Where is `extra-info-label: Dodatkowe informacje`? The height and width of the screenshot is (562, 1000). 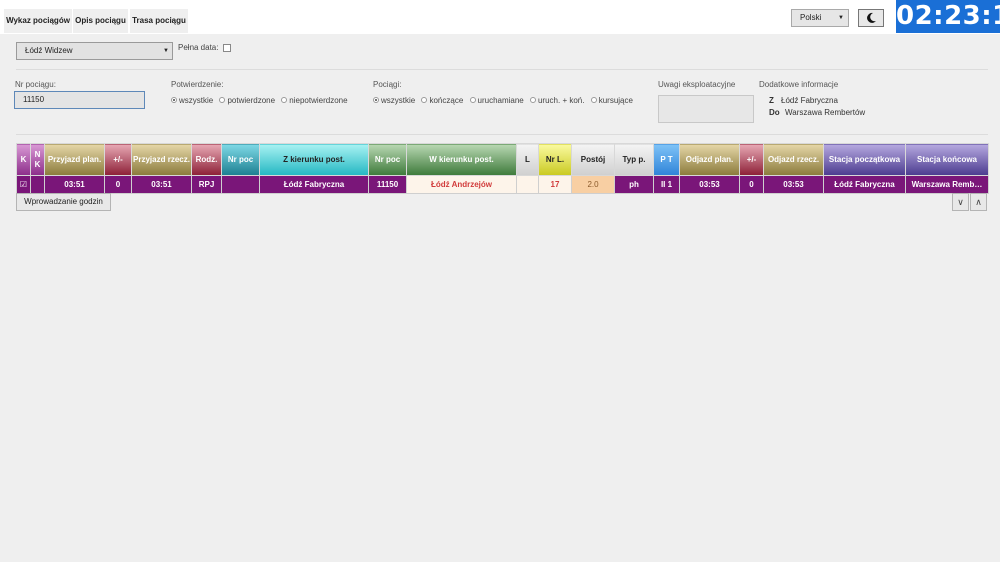
extra-info-label: Dodatkowe informacje is located at coordinates (799, 84).